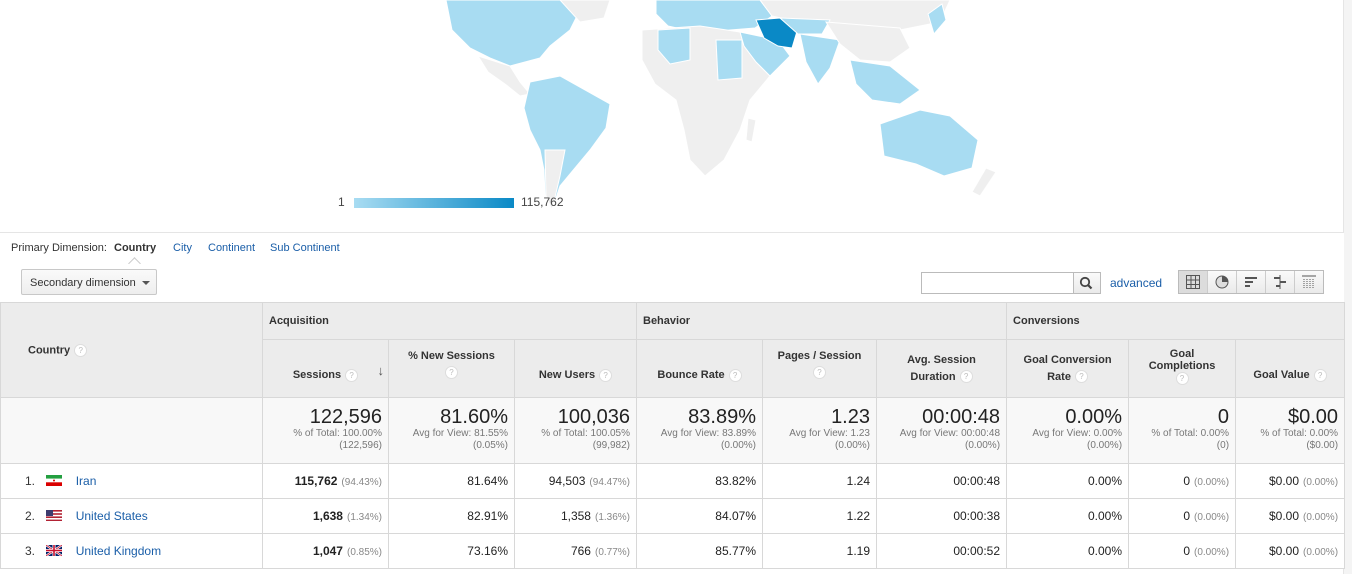 The height and width of the screenshot is (574, 1352). Describe the element at coordinates (59, 248) in the screenshot. I see `primary-dimension-label: Primary Dimension:` at that location.